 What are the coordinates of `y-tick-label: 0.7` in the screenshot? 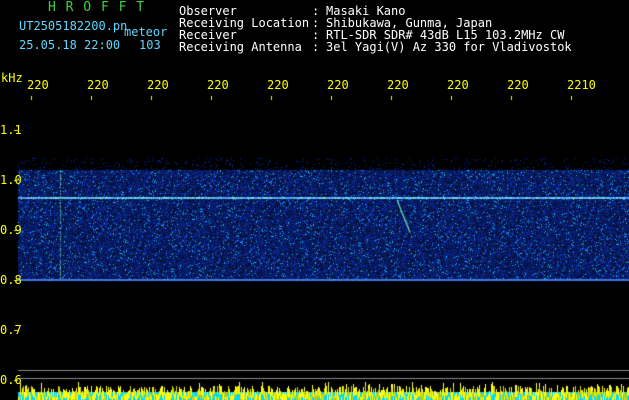 It's located at (11, 330).